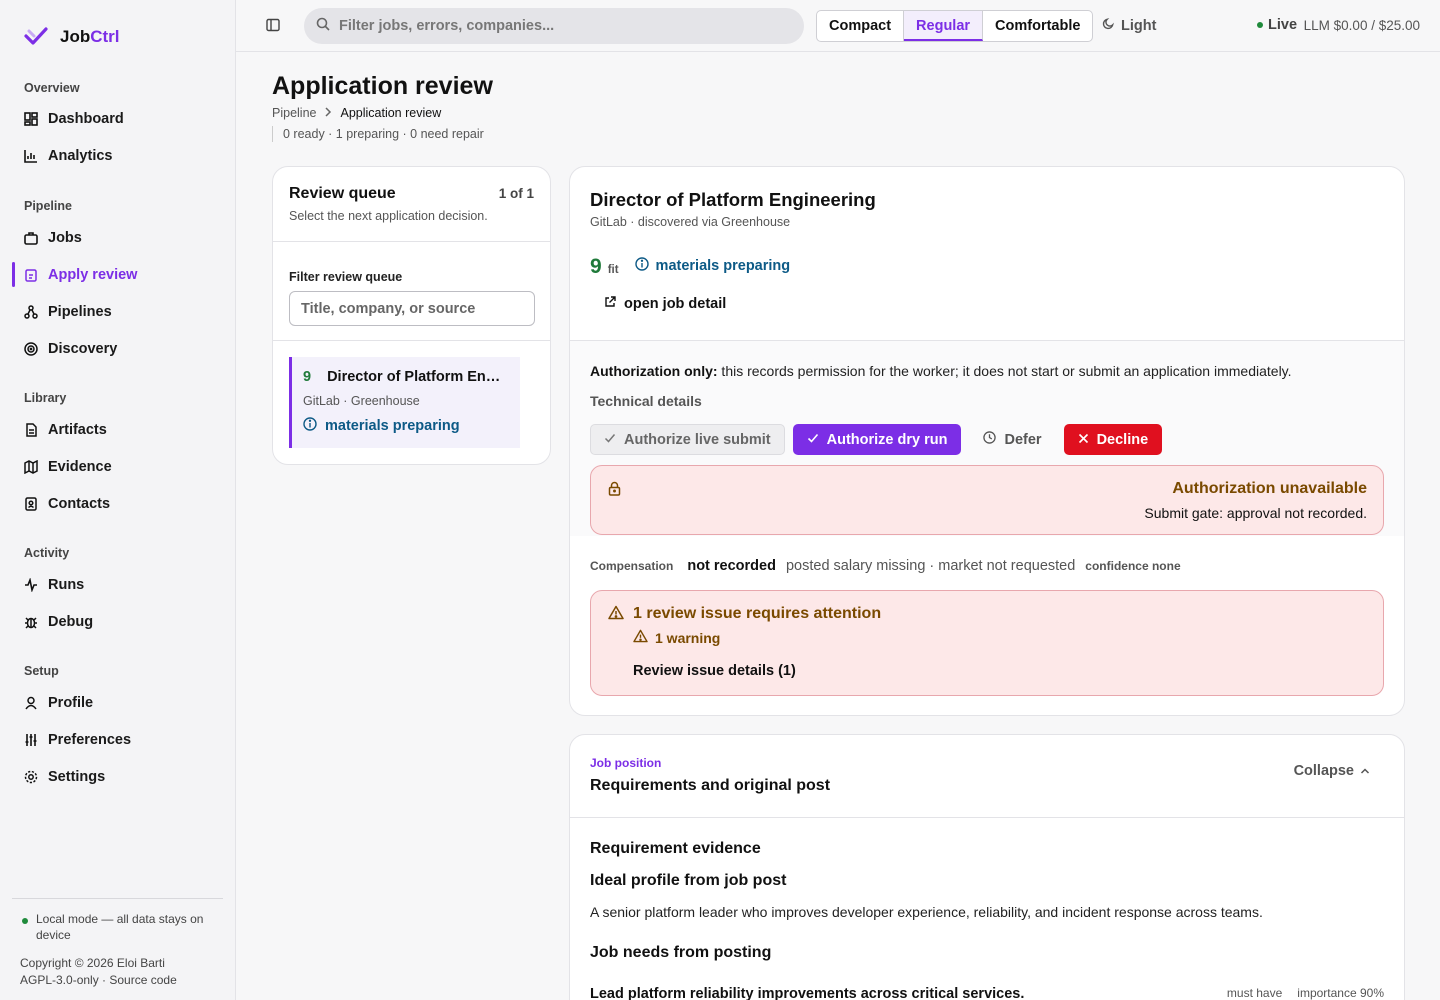 This screenshot has height=1000, width=1440. I want to click on review-queue-title: Review queue, so click(342, 193).